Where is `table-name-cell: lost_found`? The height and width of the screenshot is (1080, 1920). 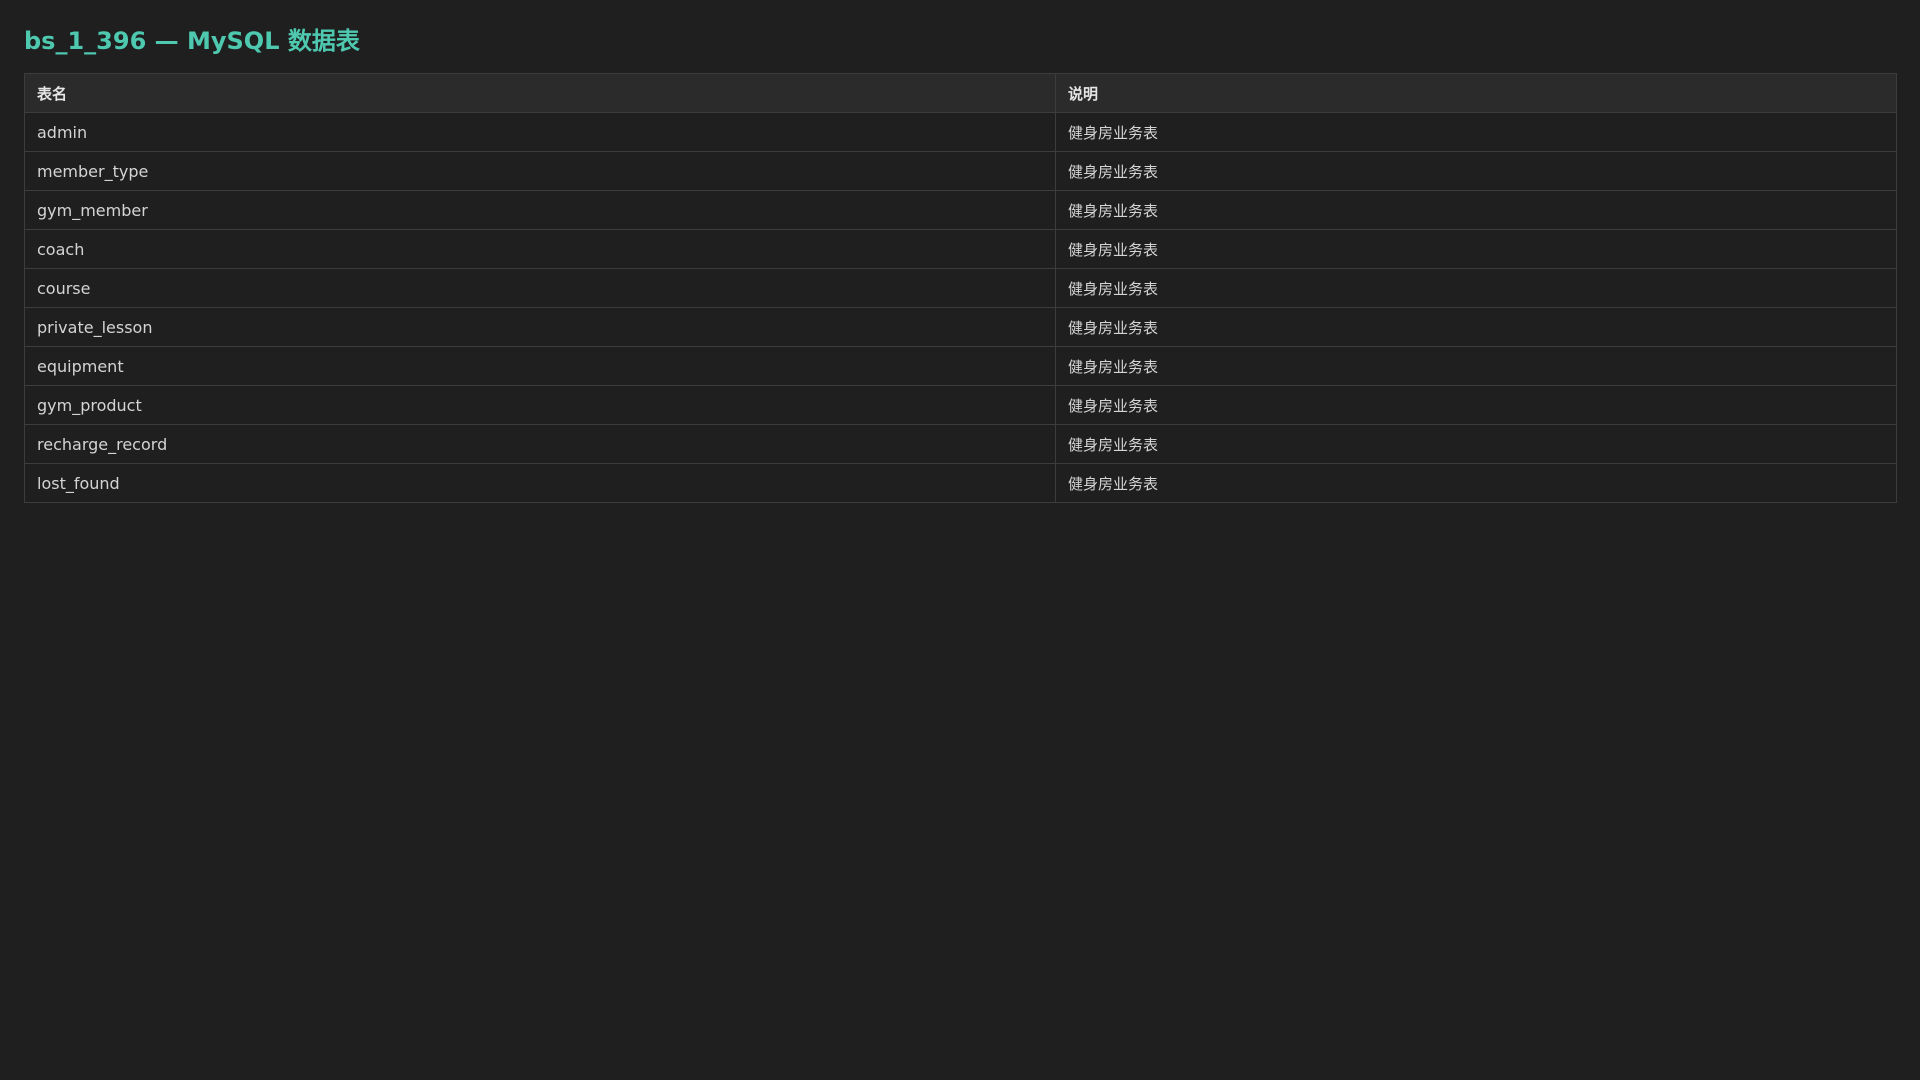 table-name-cell: lost_found is located at coordinates (540, 483).